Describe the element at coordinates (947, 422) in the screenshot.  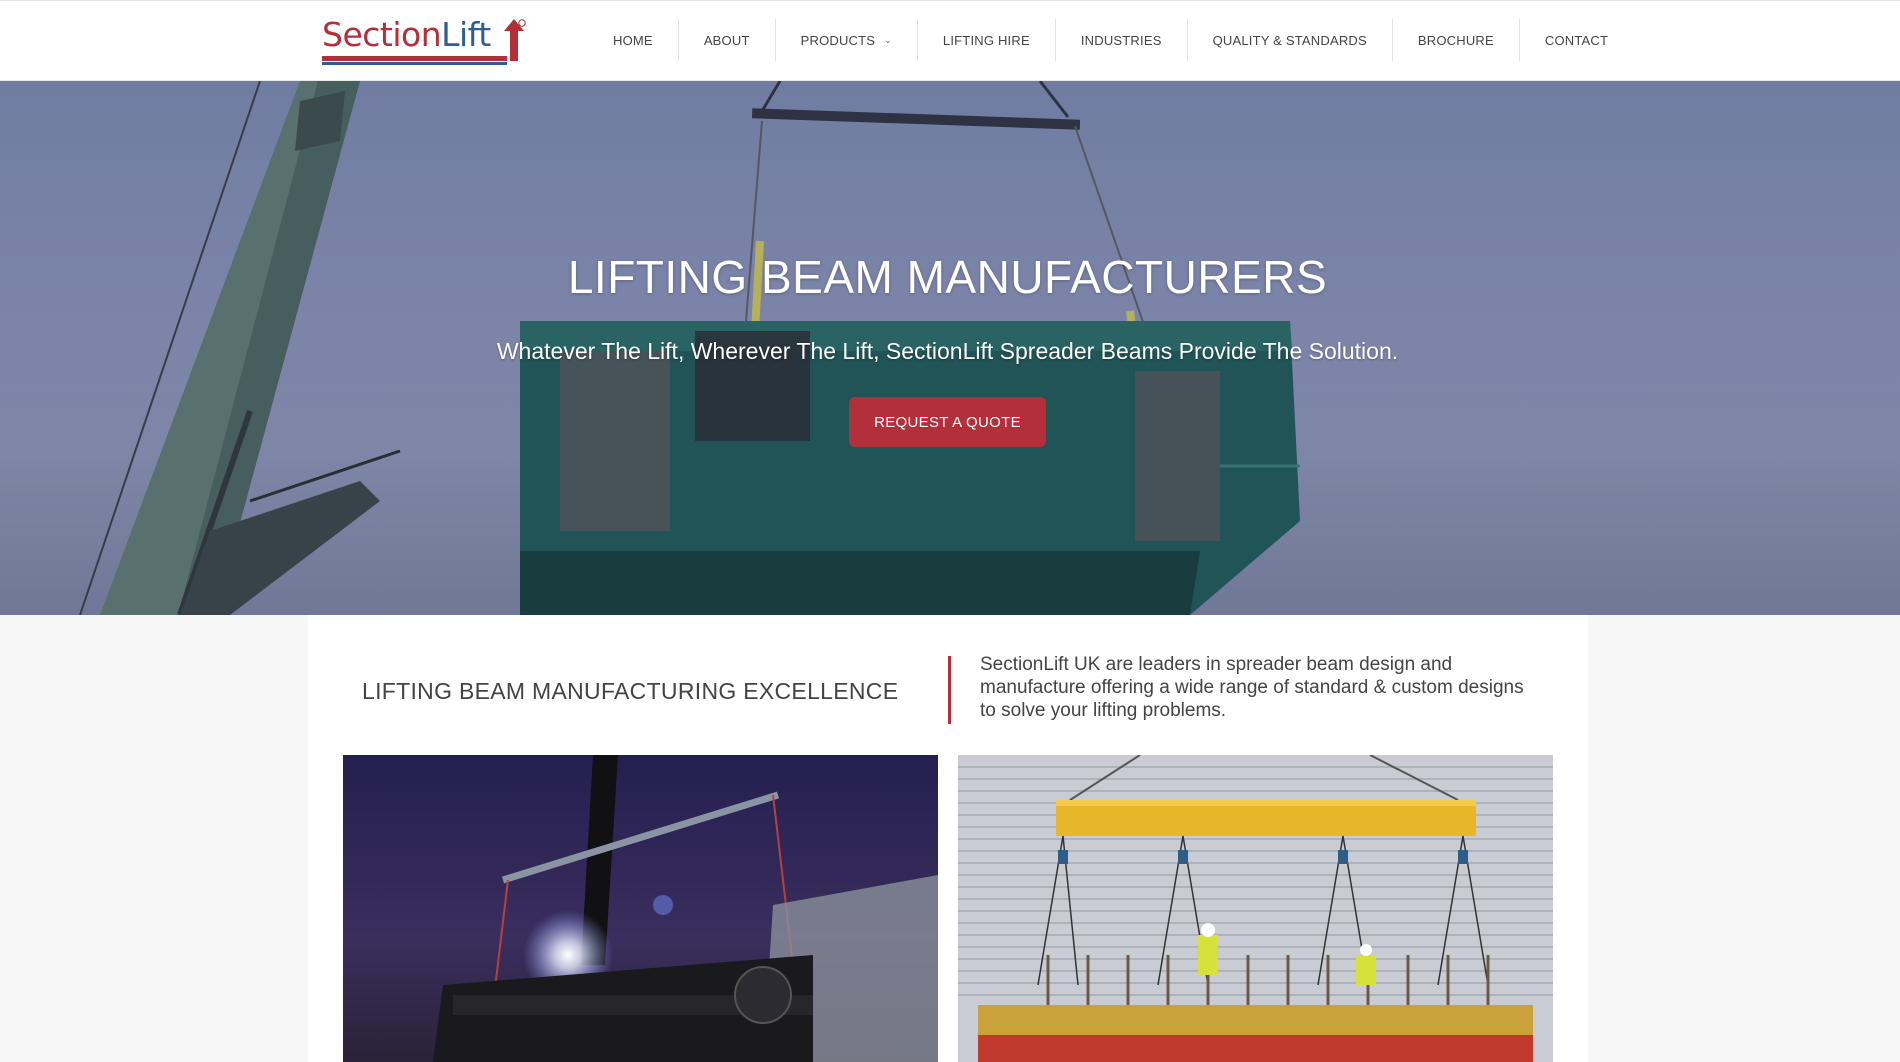
I see `request-quote-button: REQUEST A QUOTE` at that location.